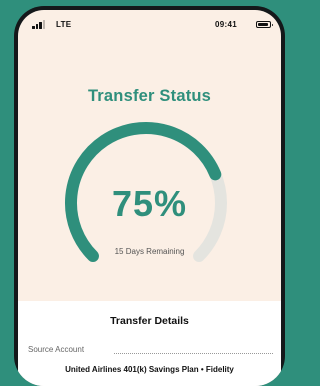 The image size is (320, 386). I want to click on days-remaining: 15 Days Remaining, so click(149, 251).